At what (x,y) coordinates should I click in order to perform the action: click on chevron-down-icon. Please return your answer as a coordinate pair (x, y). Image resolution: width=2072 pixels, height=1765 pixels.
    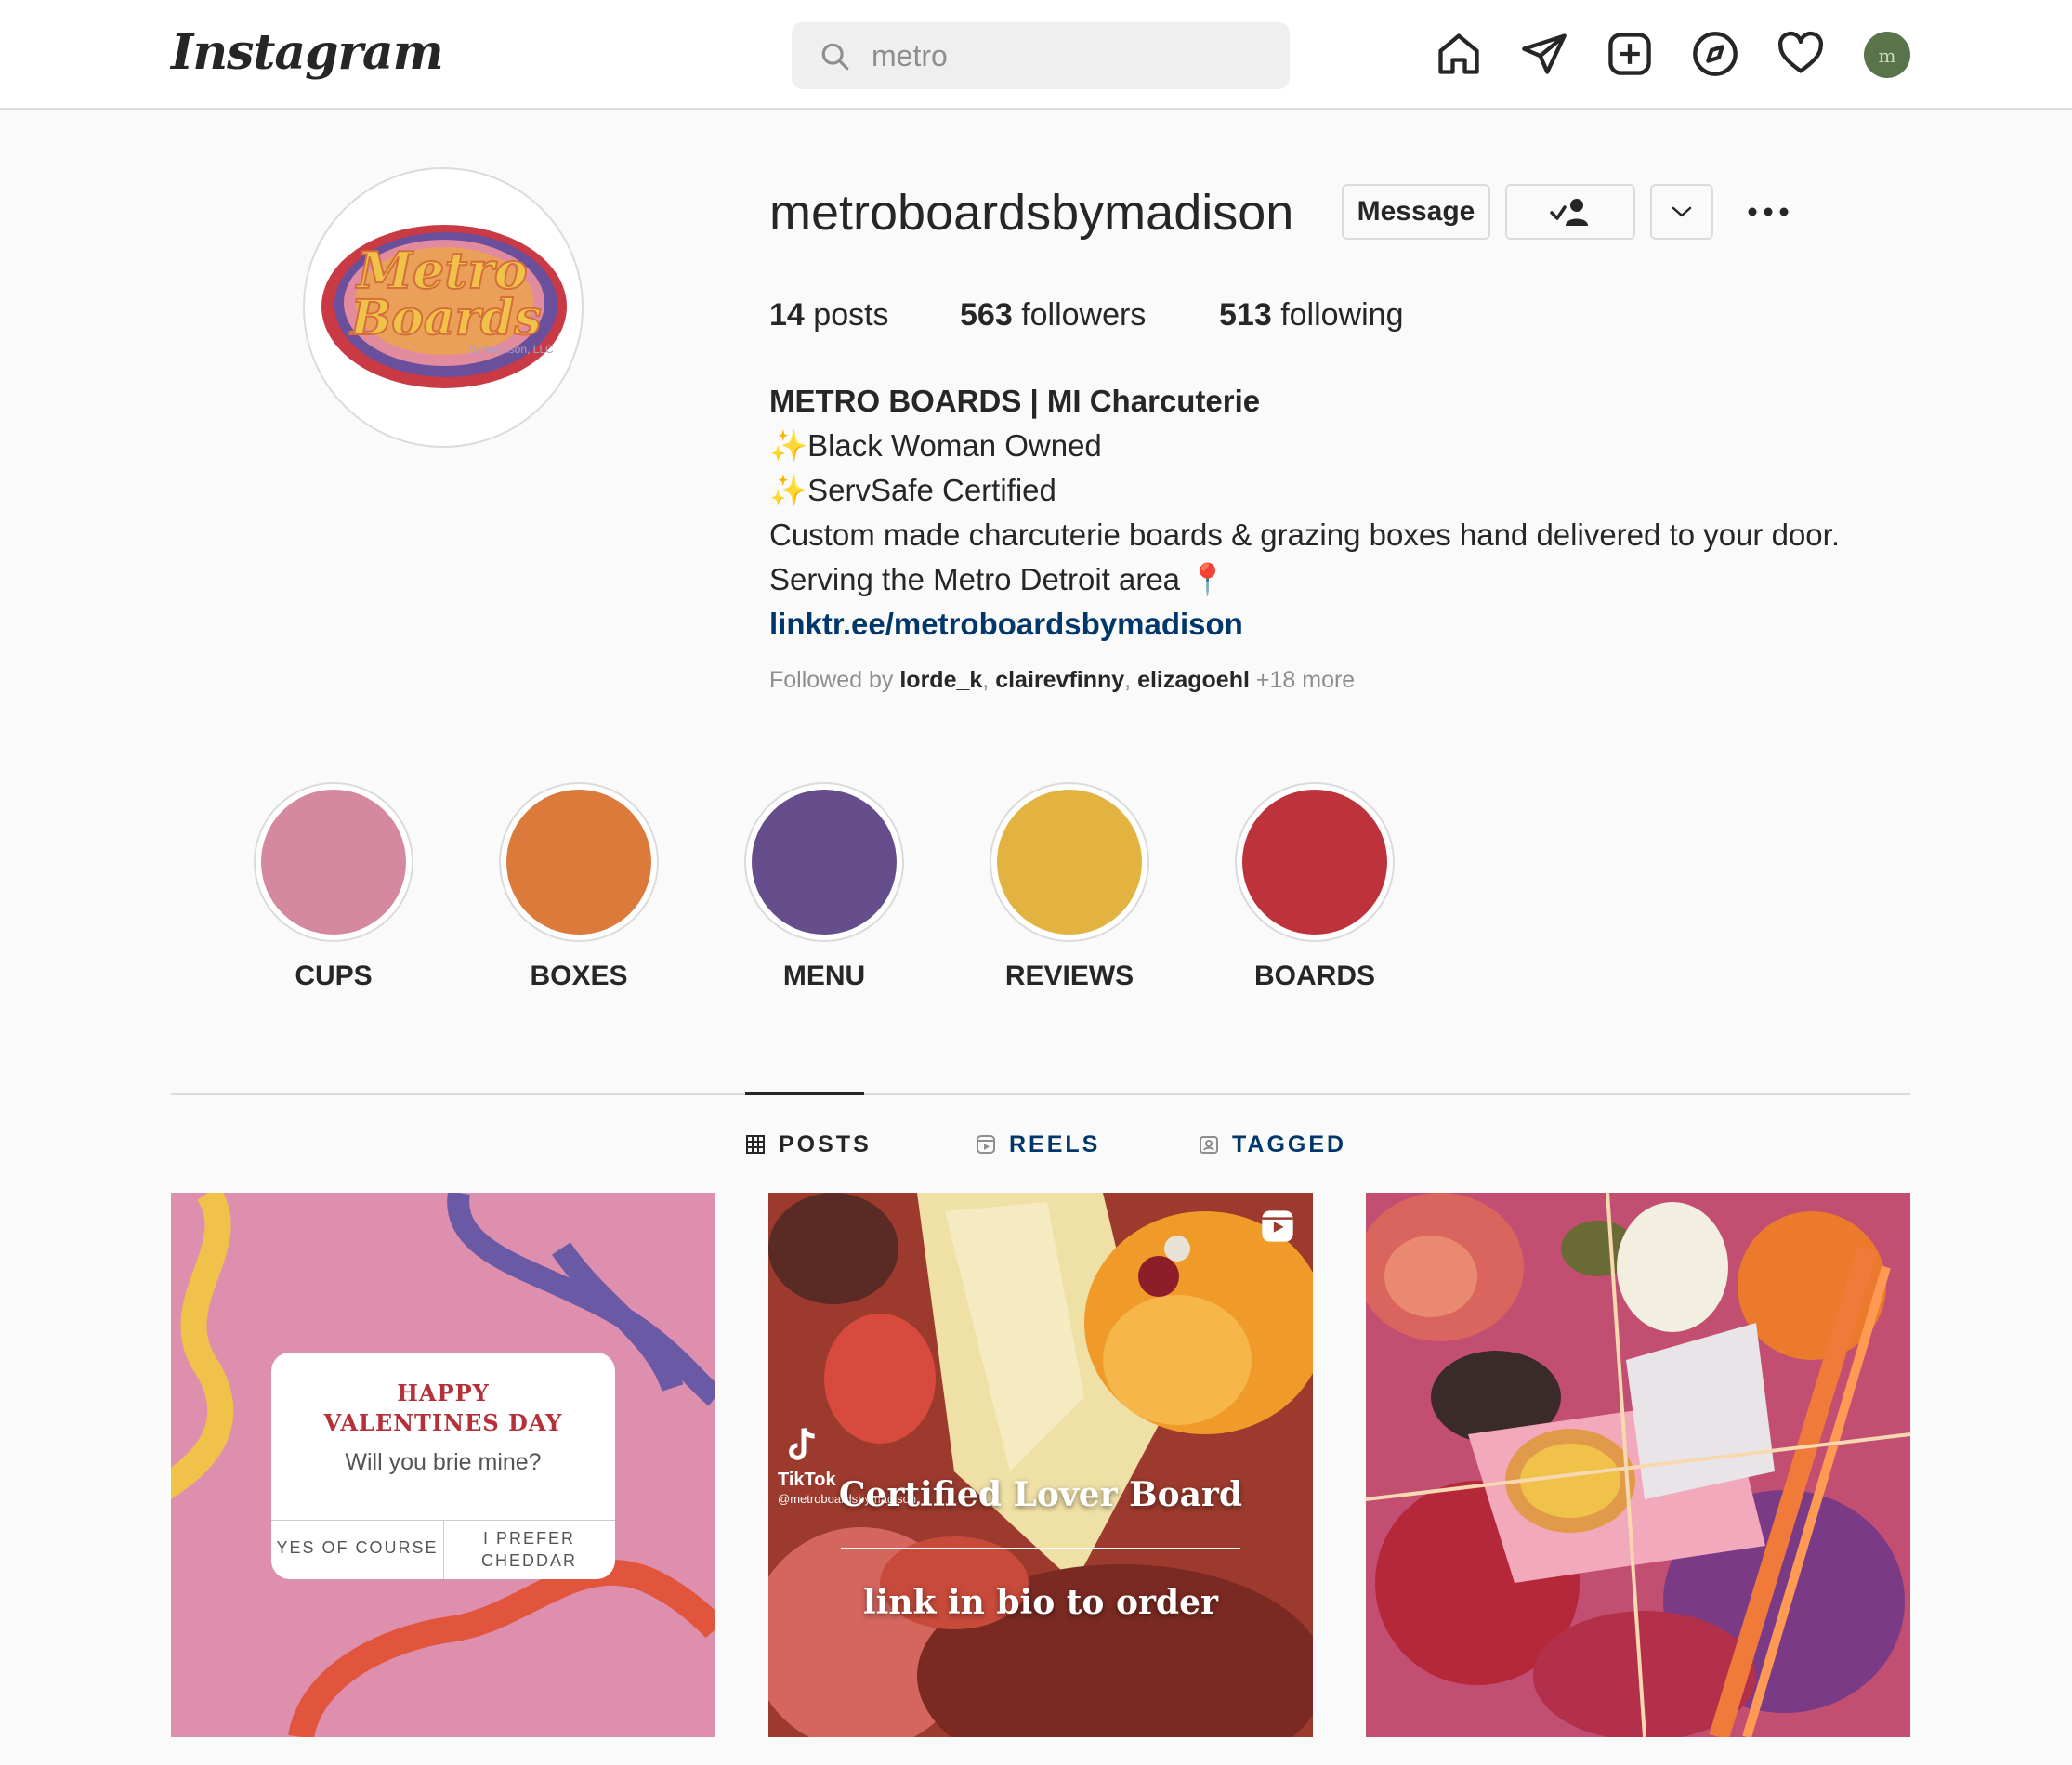
    Looking at the image, I should click on (1682, 211).